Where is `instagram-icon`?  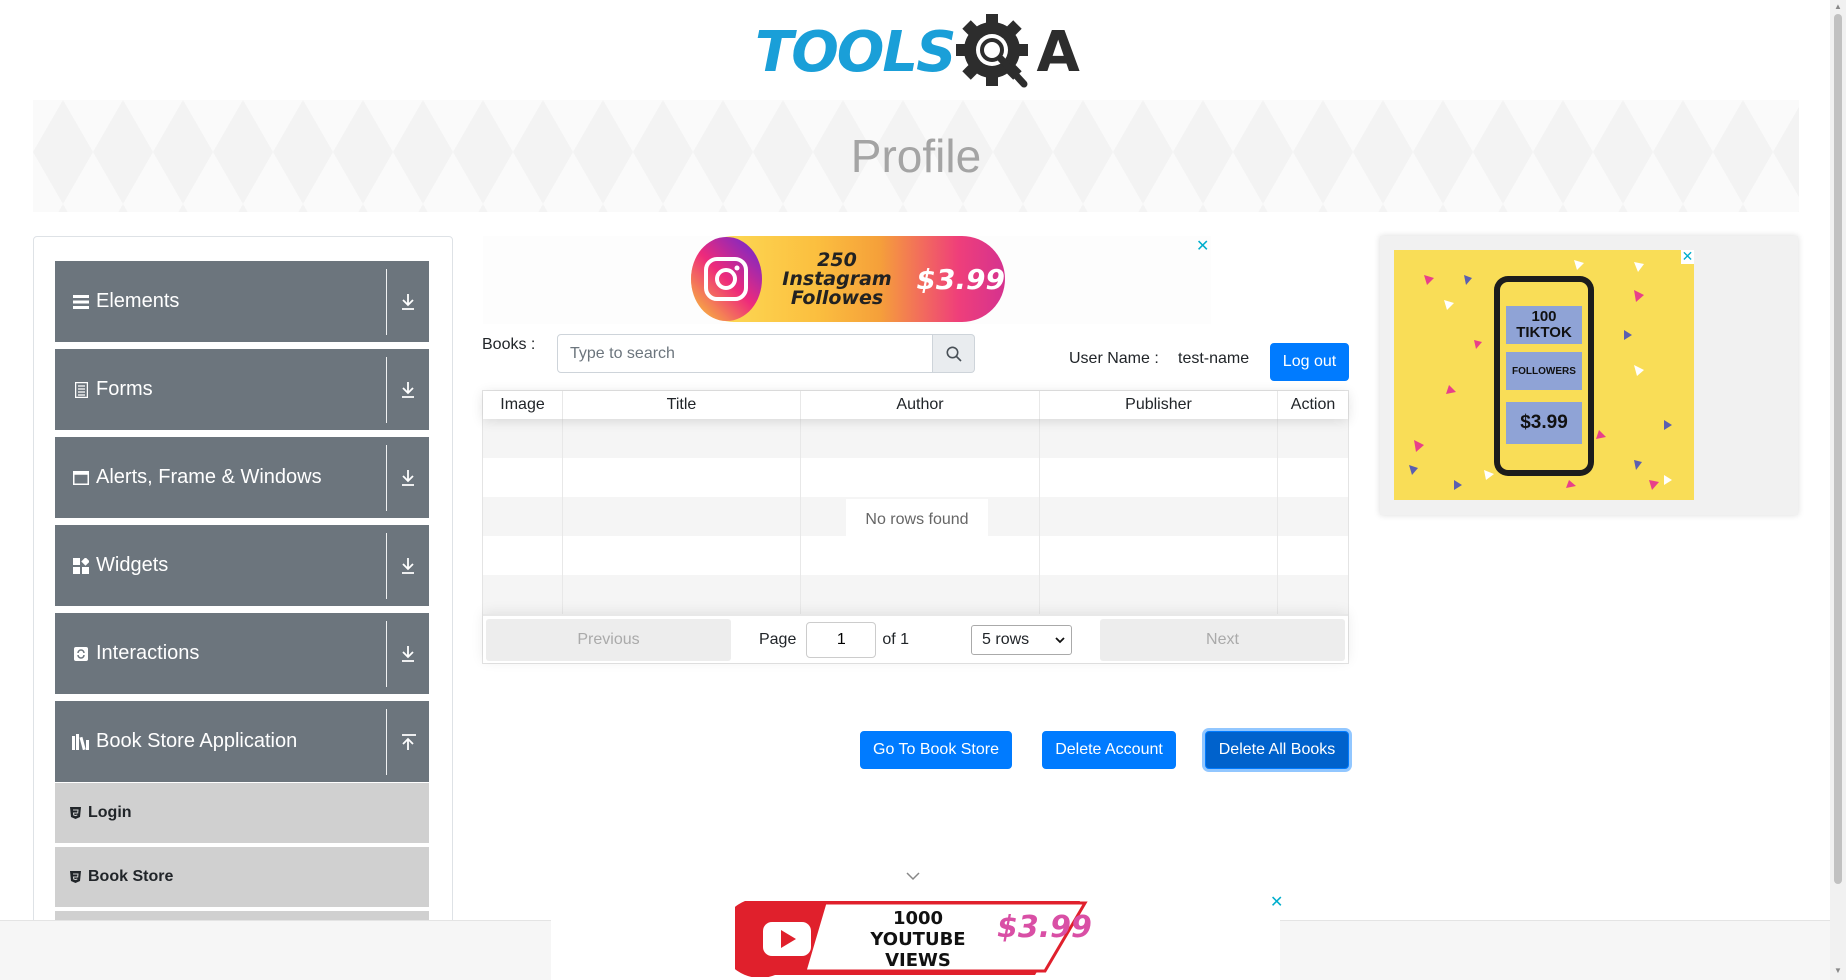 instagram-icon is located at coordinates (726, 279).